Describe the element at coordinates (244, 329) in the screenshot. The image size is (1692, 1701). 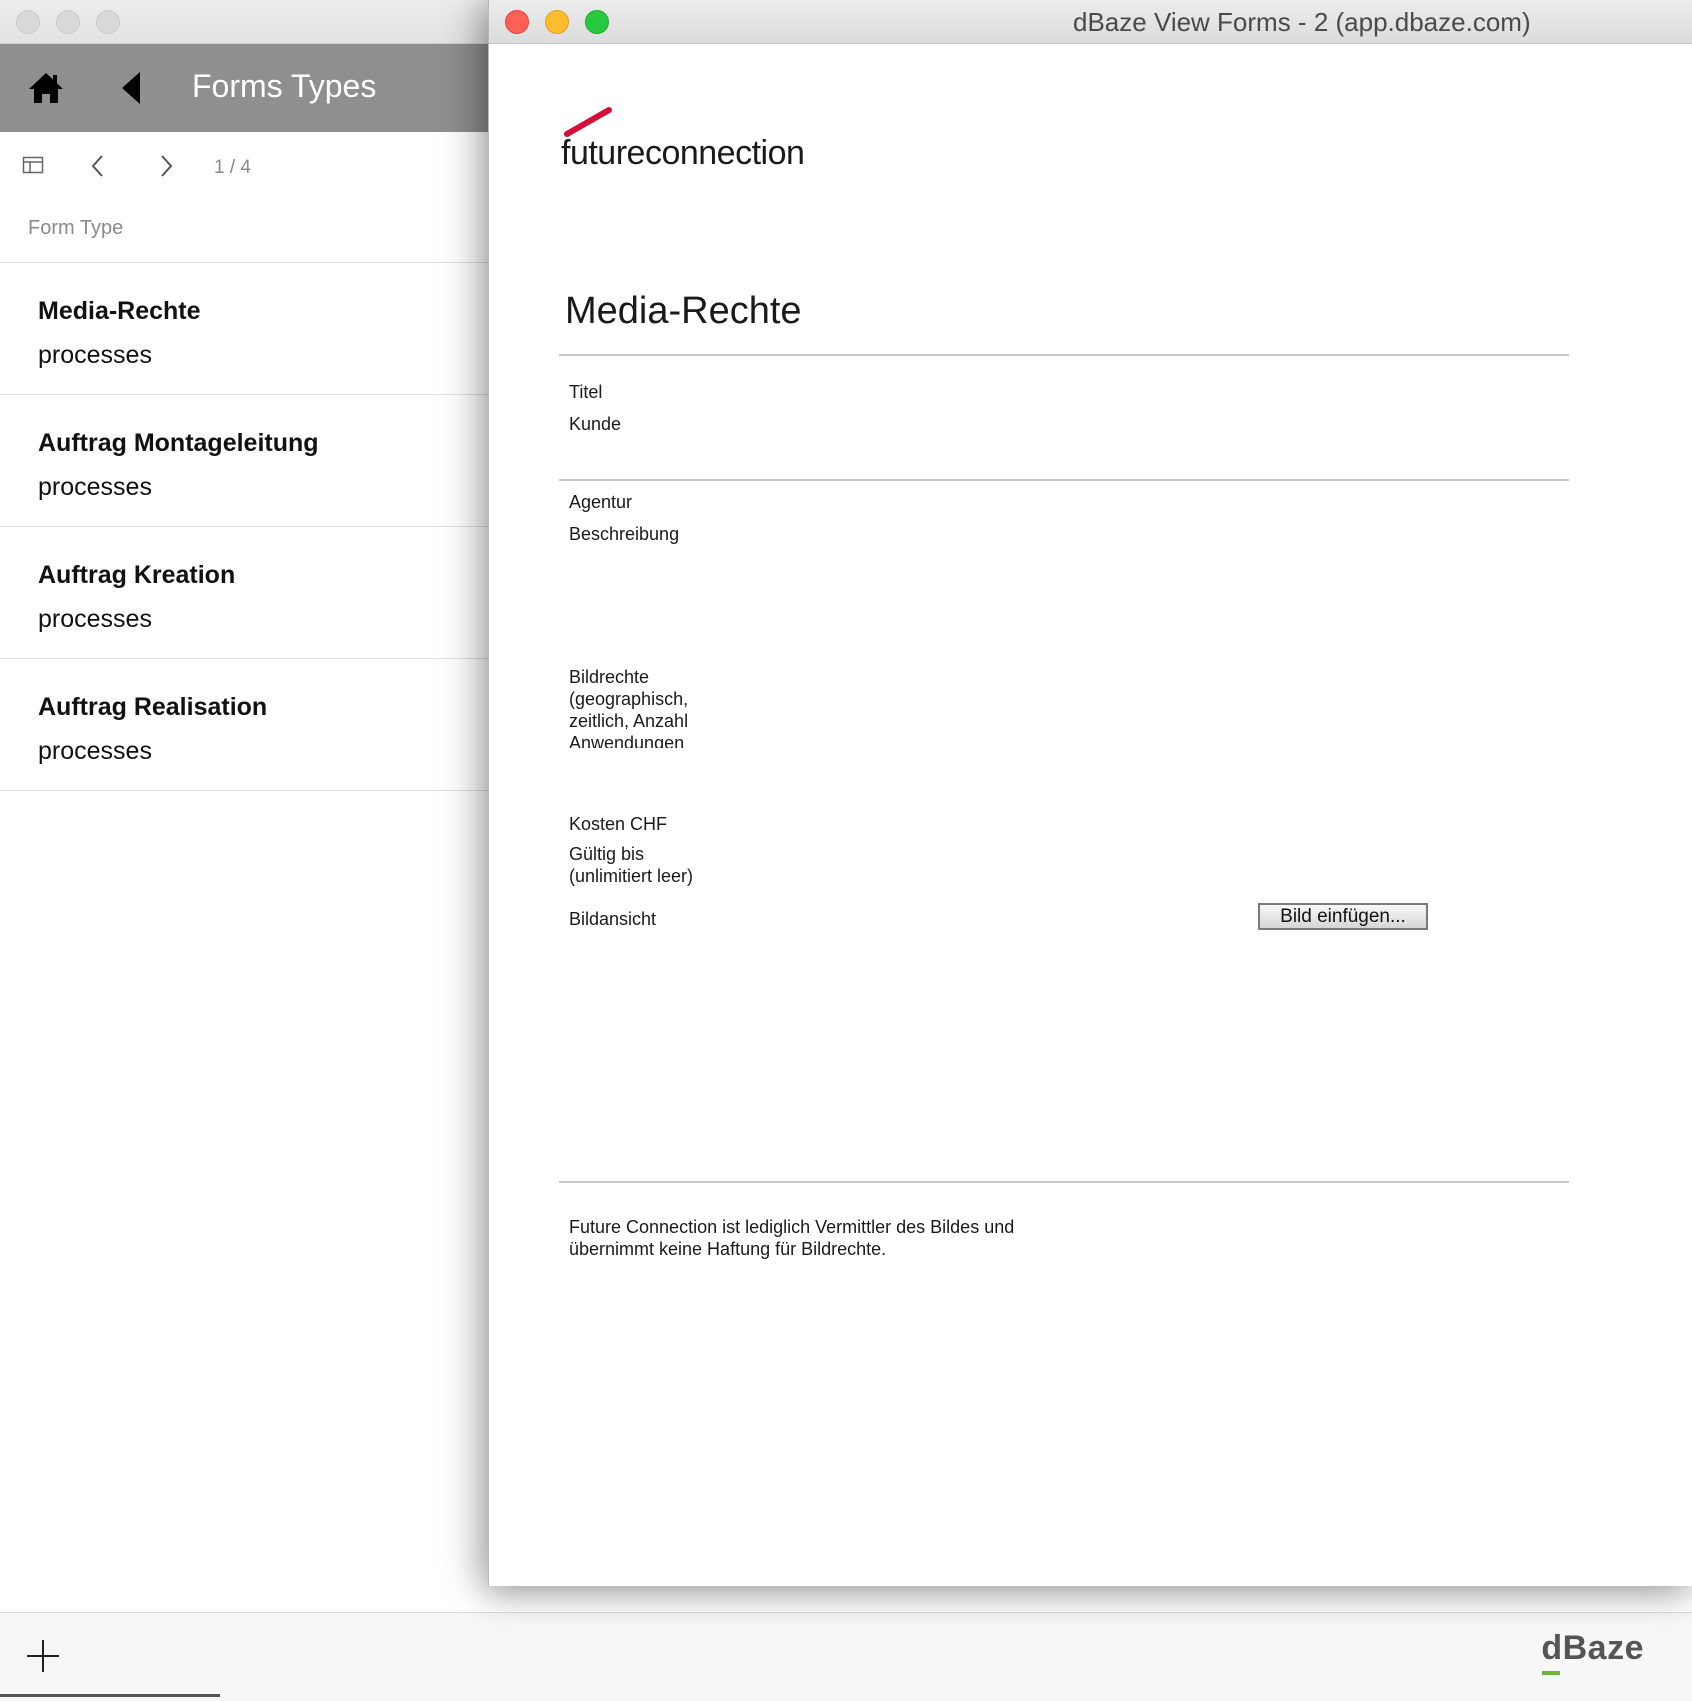
I see `list-item: Media-Rechte processes` at that location.